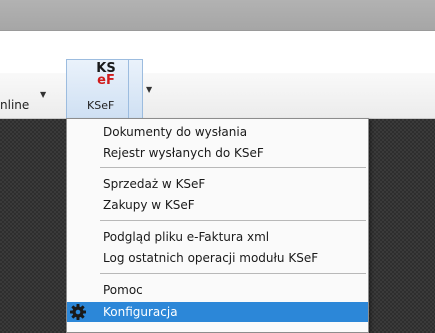  Describe the element at coordinates (43, 94) in the screenshot. I see `dropdown-arrow-icon: ▼` at that location.